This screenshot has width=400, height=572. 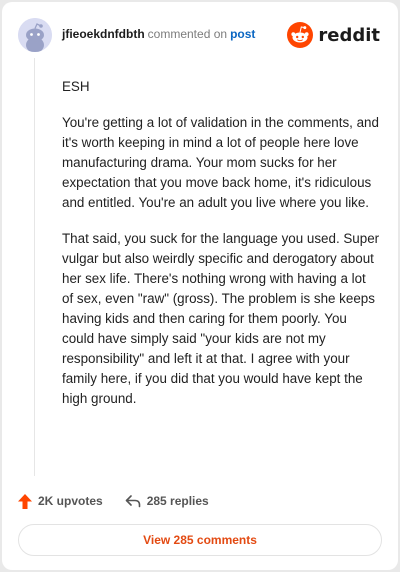 I want to click on reply-button: 285 replies, so click(x=167, y=501).